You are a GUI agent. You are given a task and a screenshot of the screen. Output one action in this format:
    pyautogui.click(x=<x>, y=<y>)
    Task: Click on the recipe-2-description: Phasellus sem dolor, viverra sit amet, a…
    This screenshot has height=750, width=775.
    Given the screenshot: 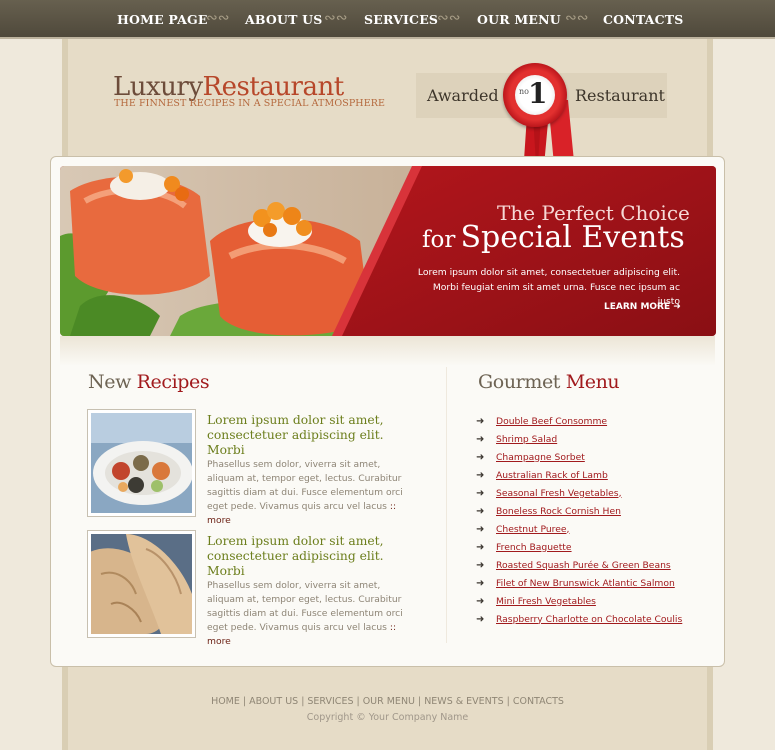 What is the action you would take?
    pyautogui.click(x=305, y=606)
    